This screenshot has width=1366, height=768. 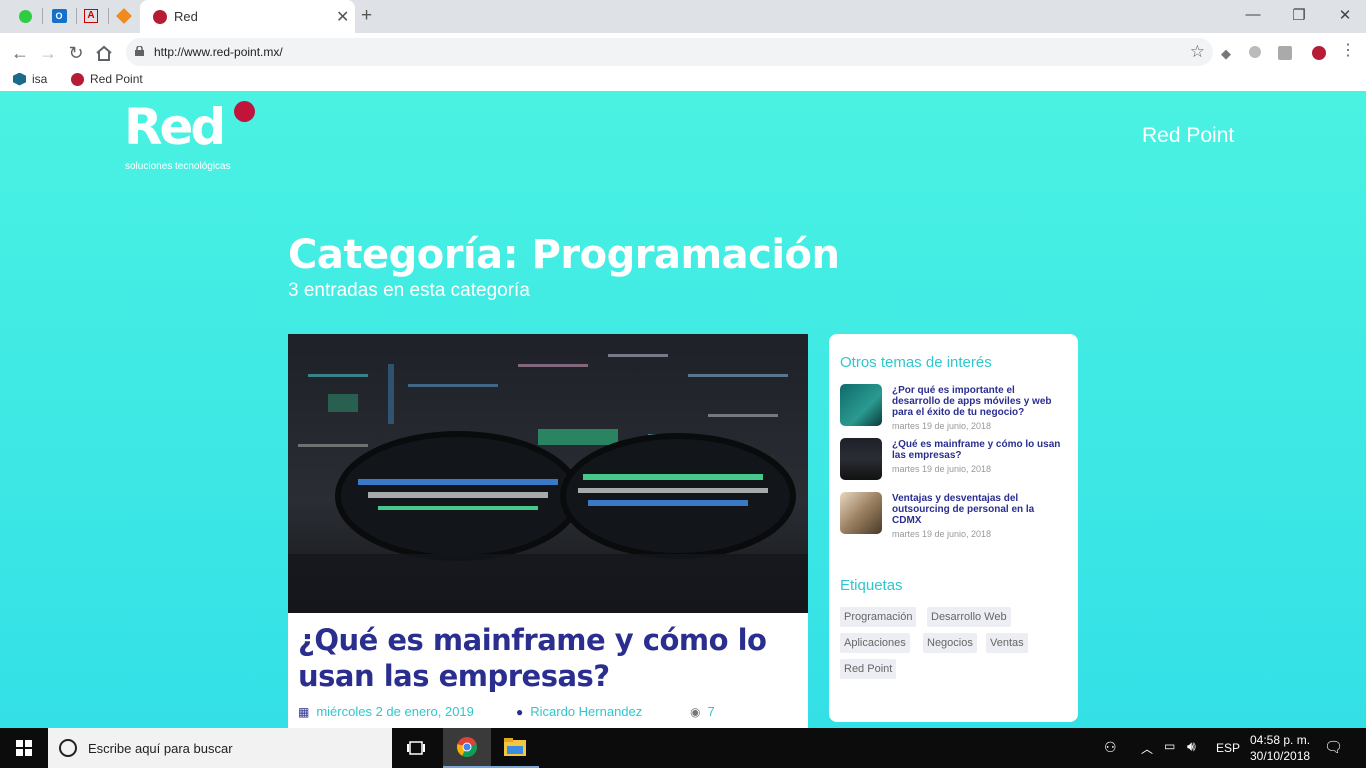 I want to click on url-text: http://www.red-point.mx/, so click(x=218, y=52).